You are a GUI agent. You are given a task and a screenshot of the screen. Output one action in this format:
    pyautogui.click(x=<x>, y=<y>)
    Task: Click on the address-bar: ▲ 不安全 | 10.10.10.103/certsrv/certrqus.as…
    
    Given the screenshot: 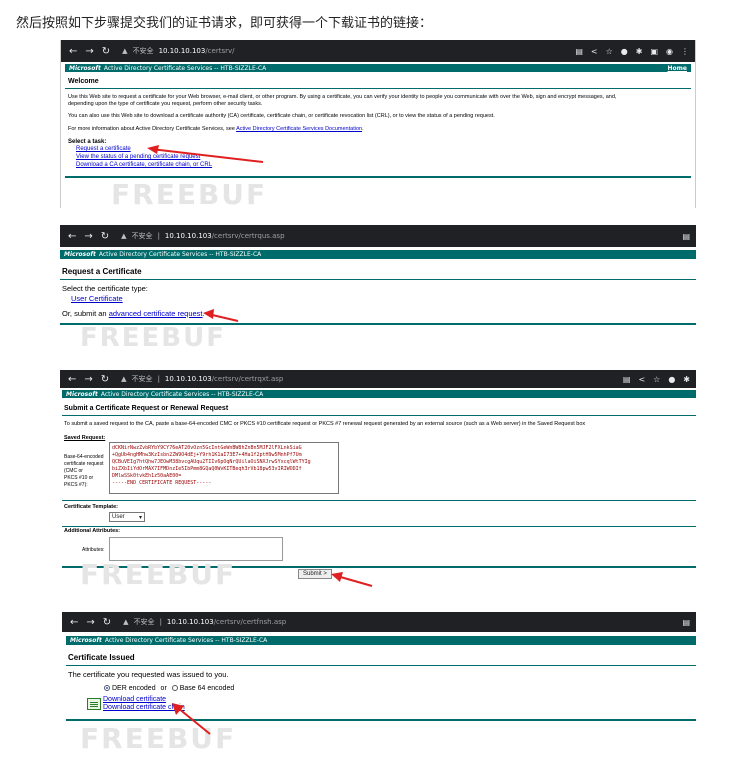 What is the action you would take?
    pyautogui.click(x=202, y=236)
    